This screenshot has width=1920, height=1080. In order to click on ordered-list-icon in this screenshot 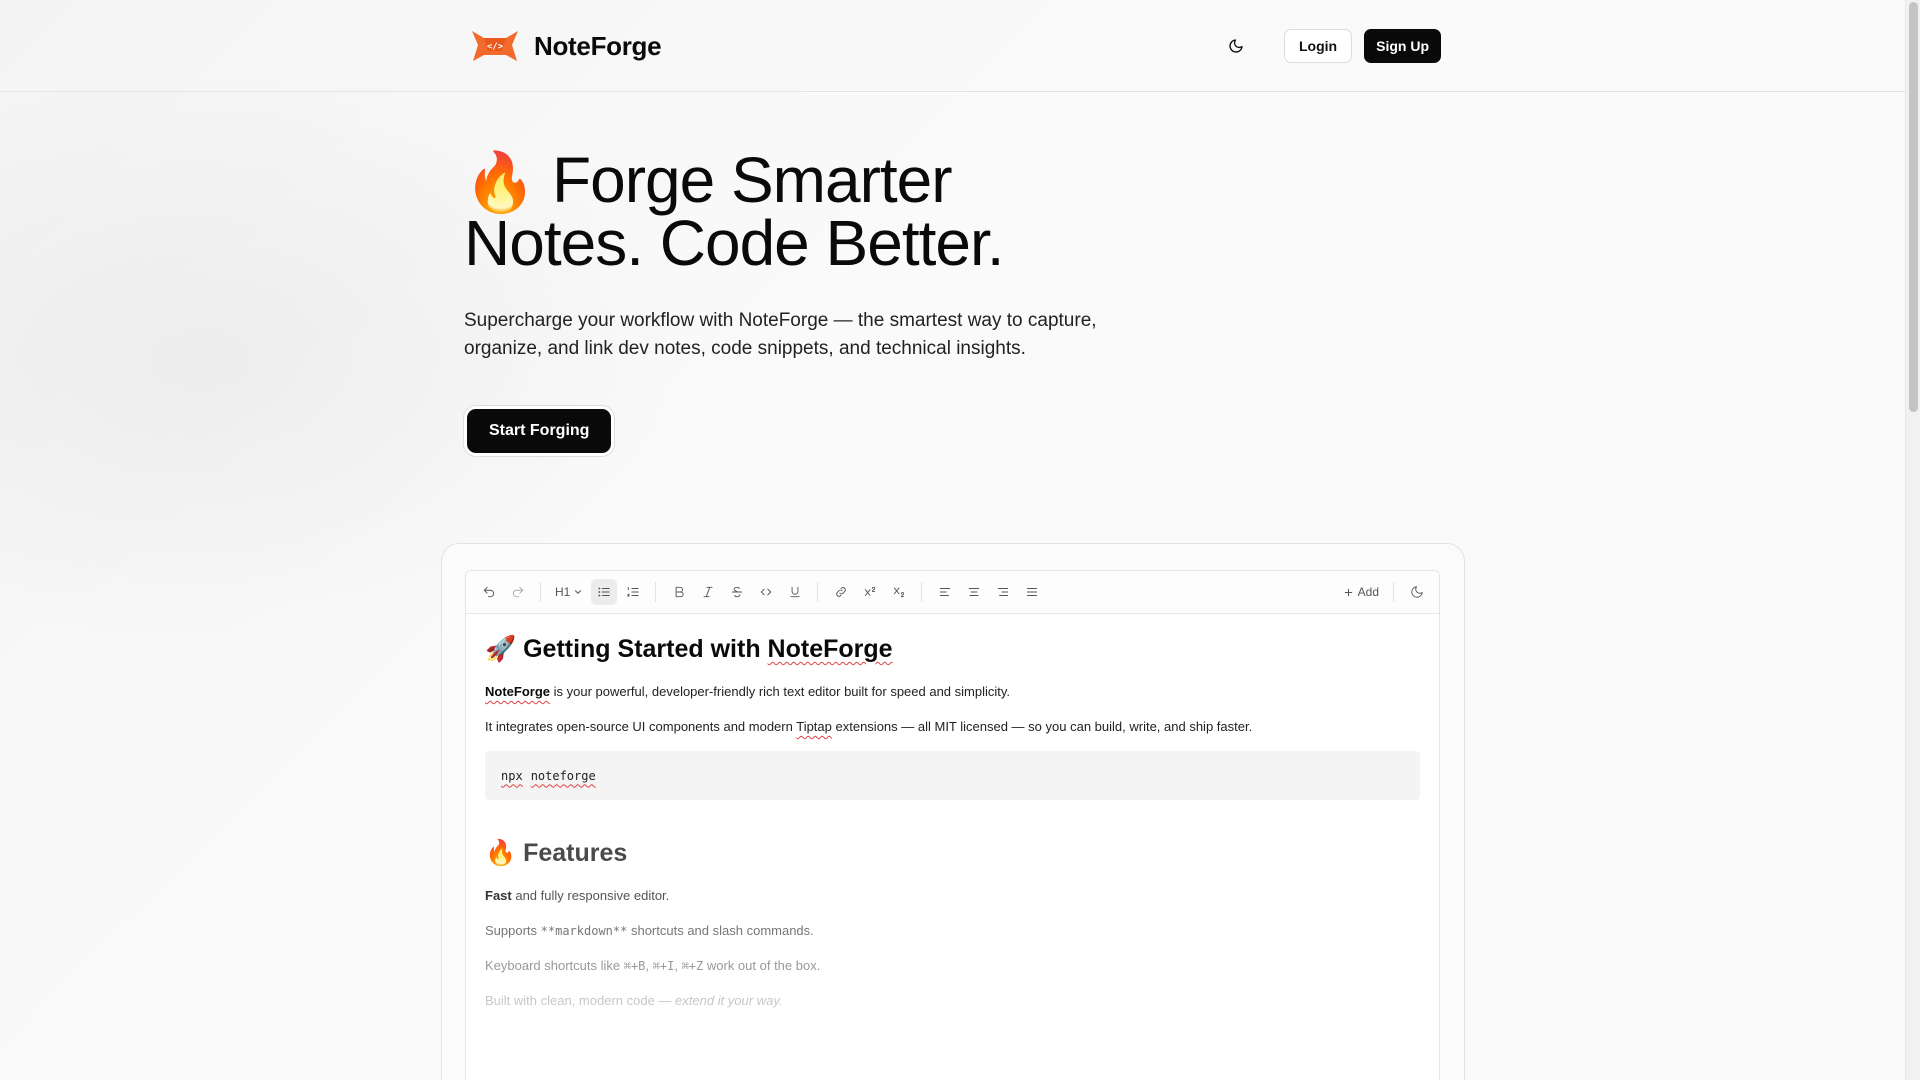, I will do `click(633, 591)`.